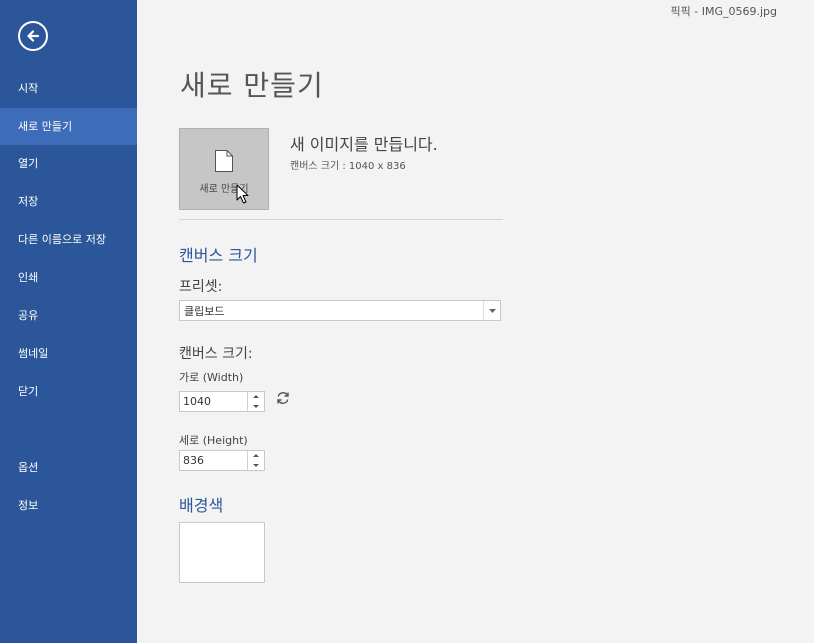 This screenshot has width=814, height=643. What do you see at coordinates (222, 552) in the screenshot?
I see `background-color-swatch` at bounding box center [222, 552].